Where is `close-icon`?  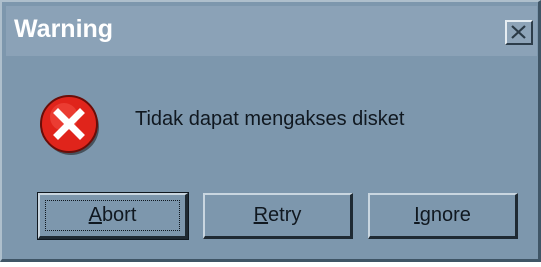 close-icon is located at coordinates (518, 32).